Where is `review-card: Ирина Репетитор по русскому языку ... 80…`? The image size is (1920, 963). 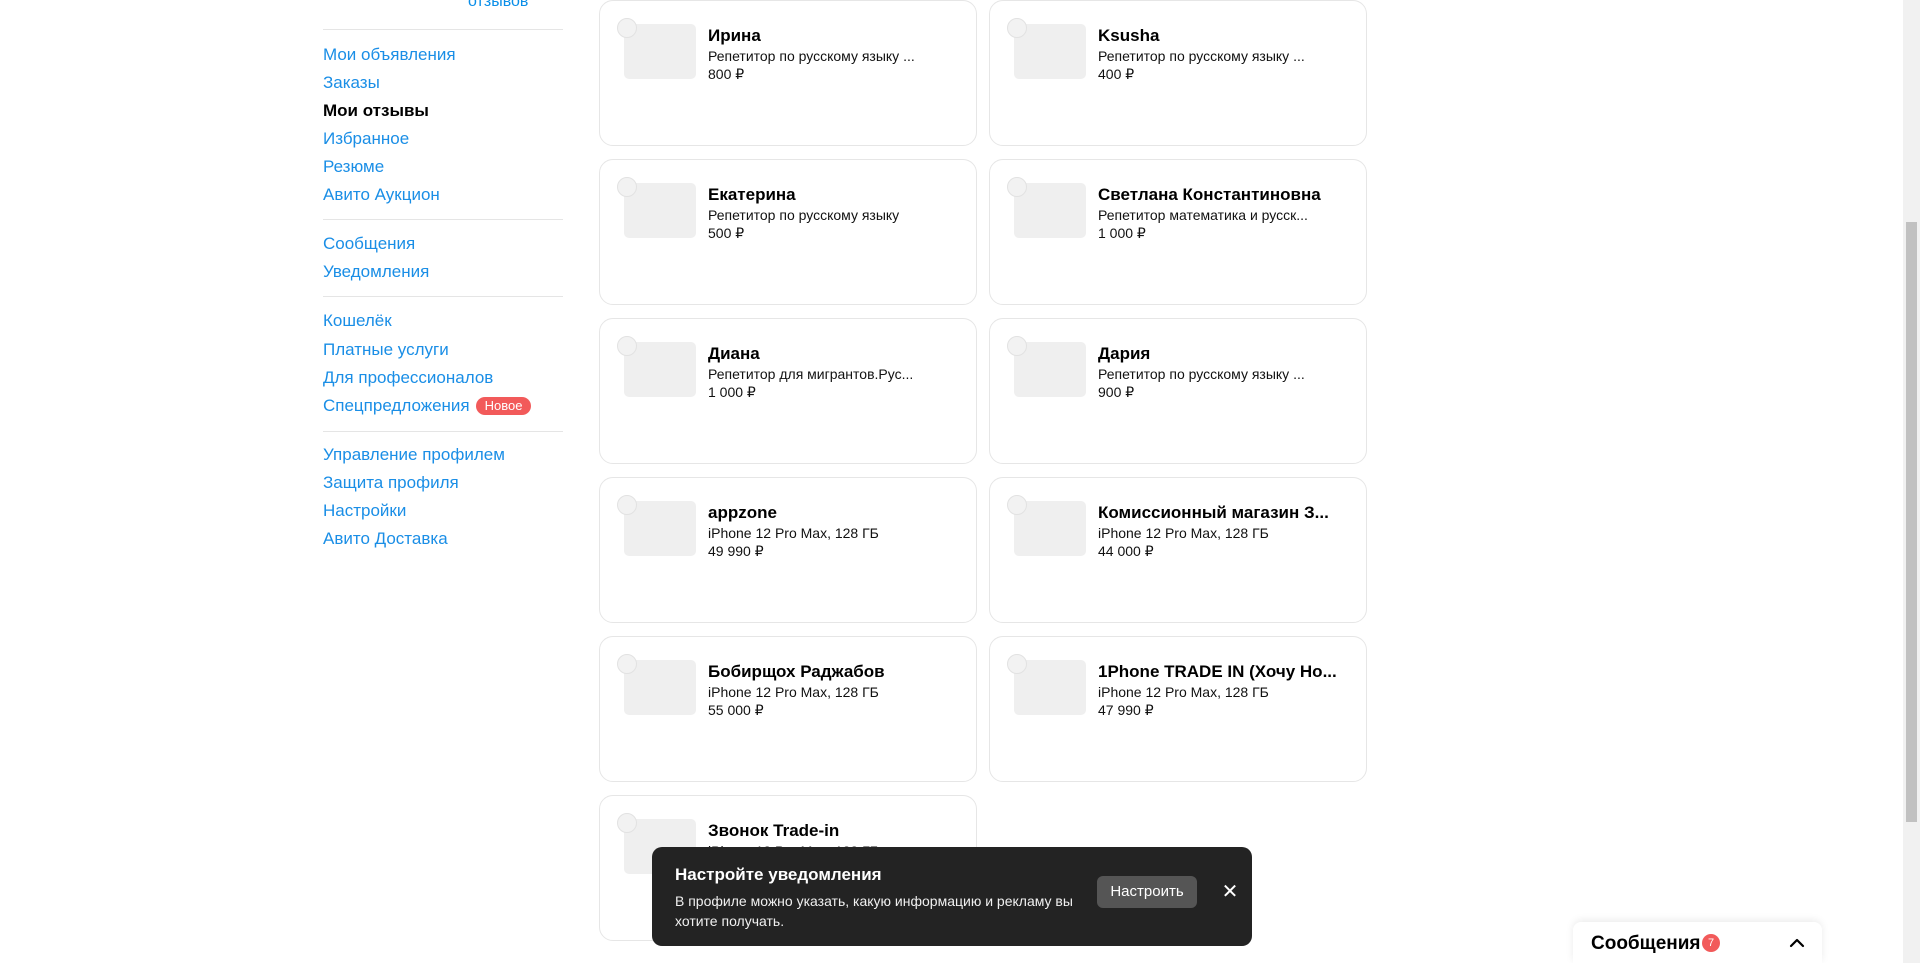
review-card: Ирина Репетитор по русскому языку ... 80… is located at coordinates (788, 73).